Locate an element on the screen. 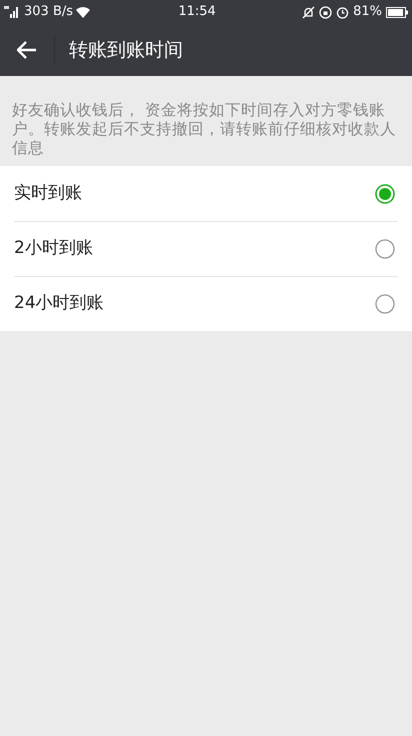  bell-off-icon is located at coordinates (309, 12).